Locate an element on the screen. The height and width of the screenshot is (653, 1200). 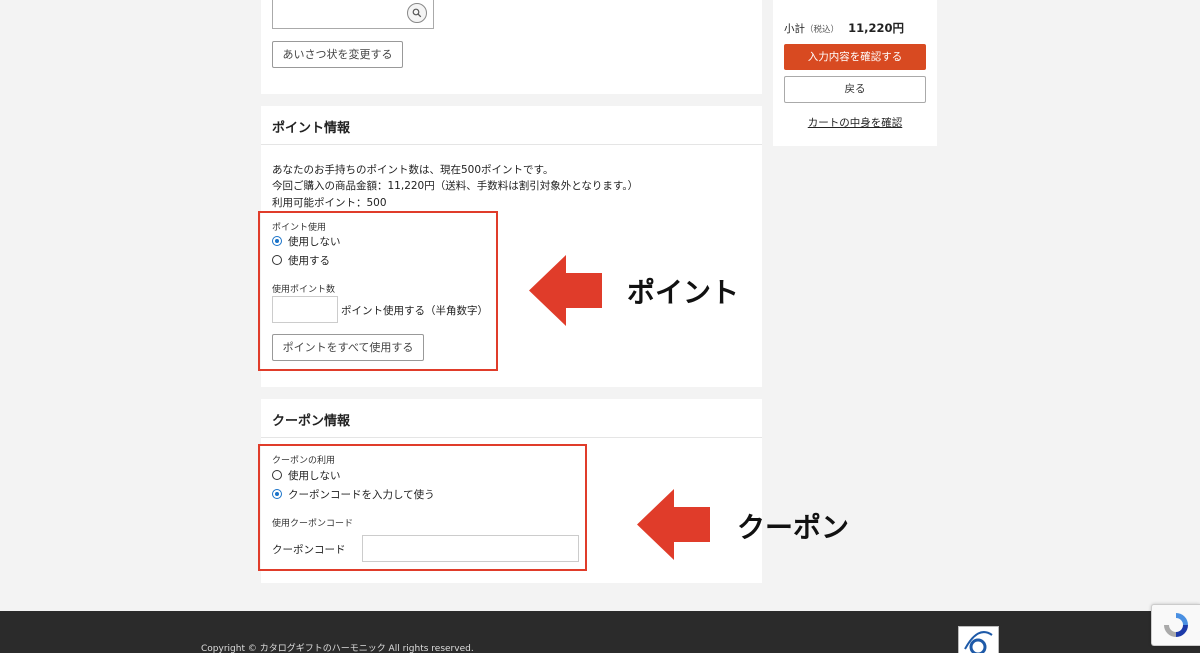
subtotal-label: 小計 is located at coordinates (794, 29).